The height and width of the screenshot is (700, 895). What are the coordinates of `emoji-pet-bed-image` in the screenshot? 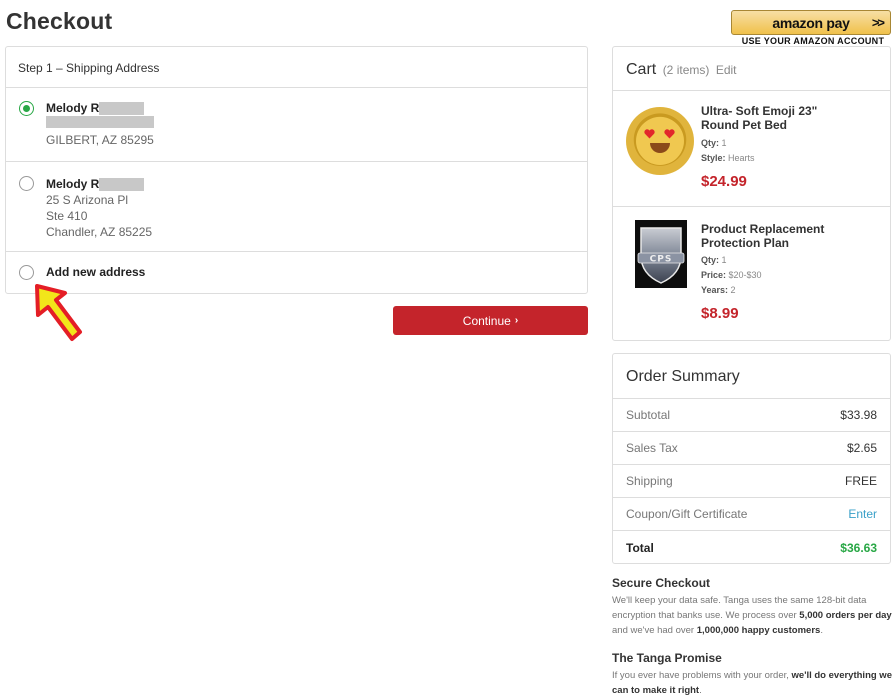 It's located at (660, 141).